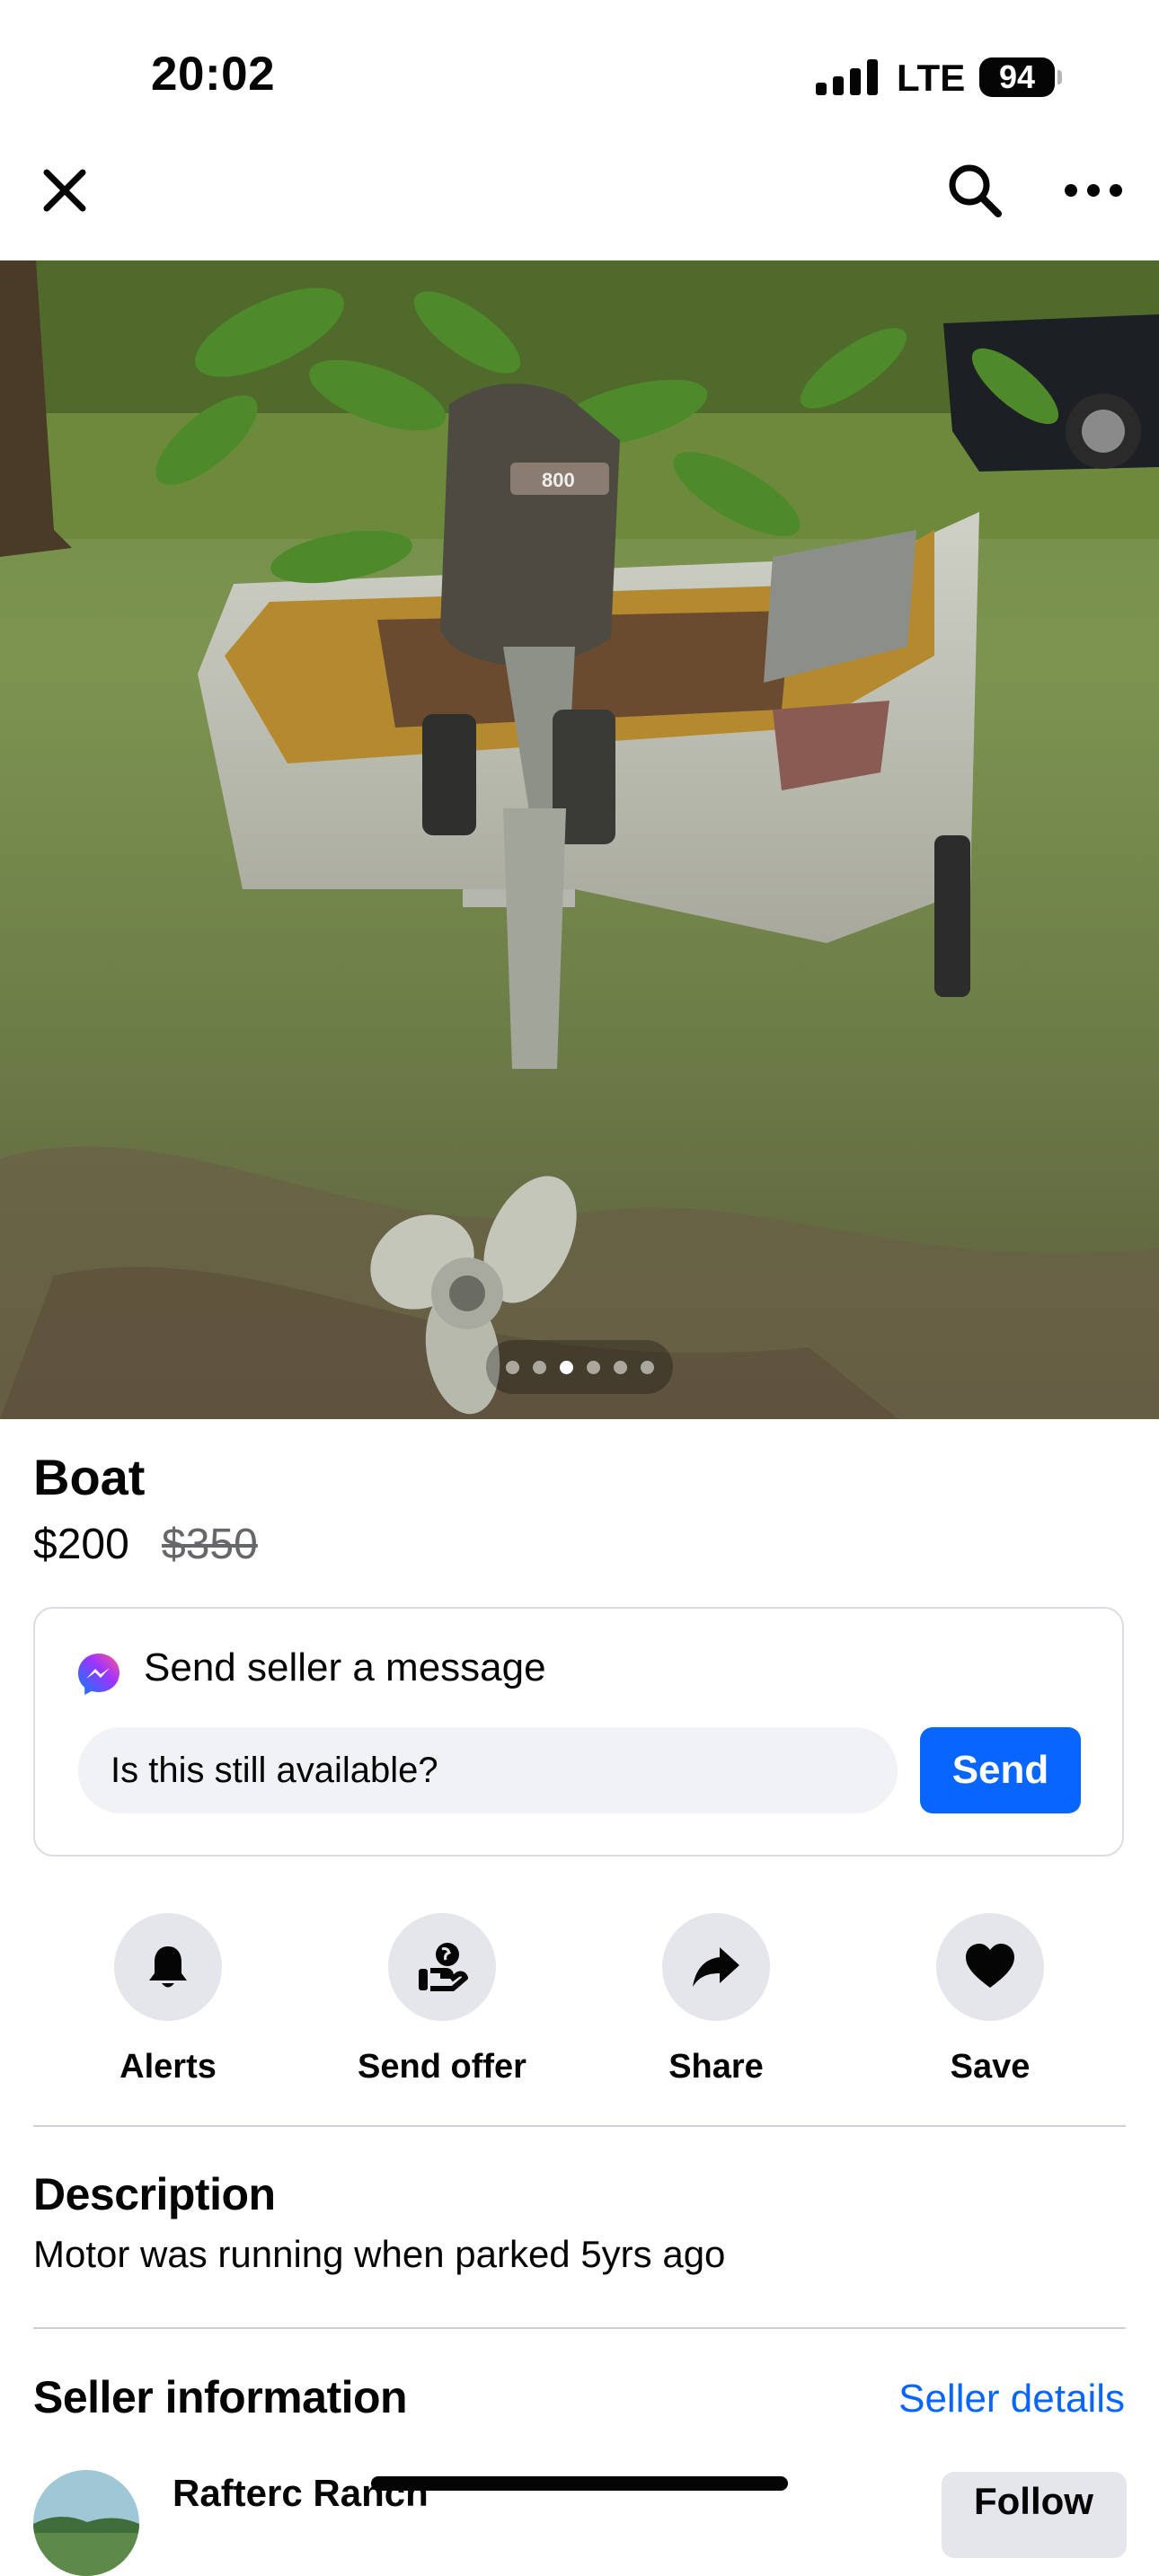 The height and width of the screenshot is (2576, 1159). I want to click on save-label: Save, so click(990, 2067).